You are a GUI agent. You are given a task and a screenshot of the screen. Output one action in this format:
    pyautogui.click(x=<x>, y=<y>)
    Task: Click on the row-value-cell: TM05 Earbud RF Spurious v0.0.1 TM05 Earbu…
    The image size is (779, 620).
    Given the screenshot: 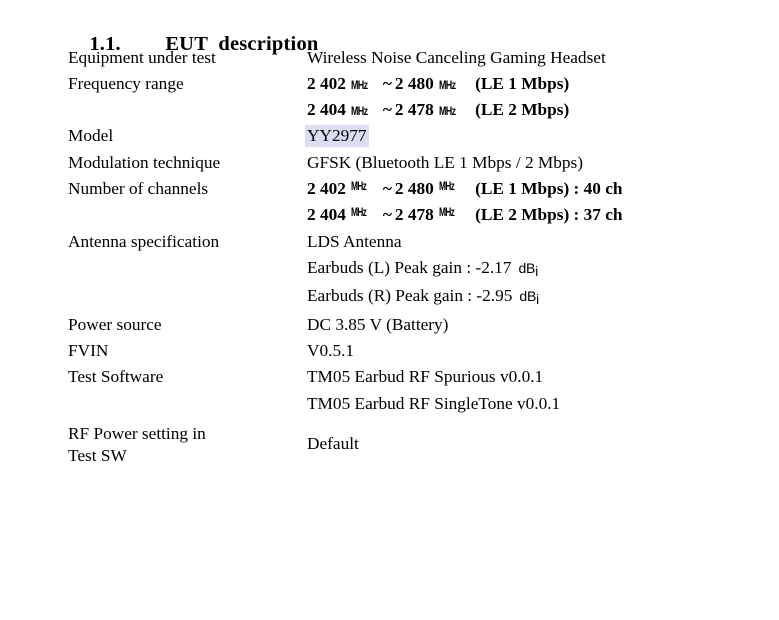 What is the action you would take?
    pyautogui.click(x=537, y=390)
    